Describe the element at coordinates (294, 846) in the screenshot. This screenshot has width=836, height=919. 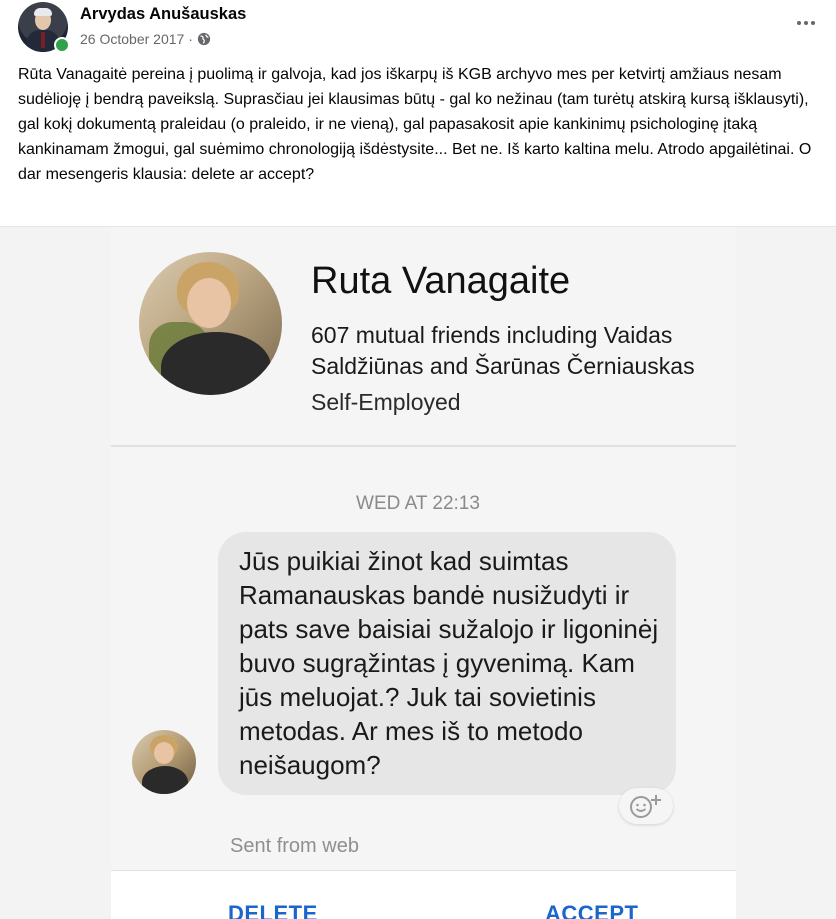
I see `sent-from-label: Sent from web` at that location.